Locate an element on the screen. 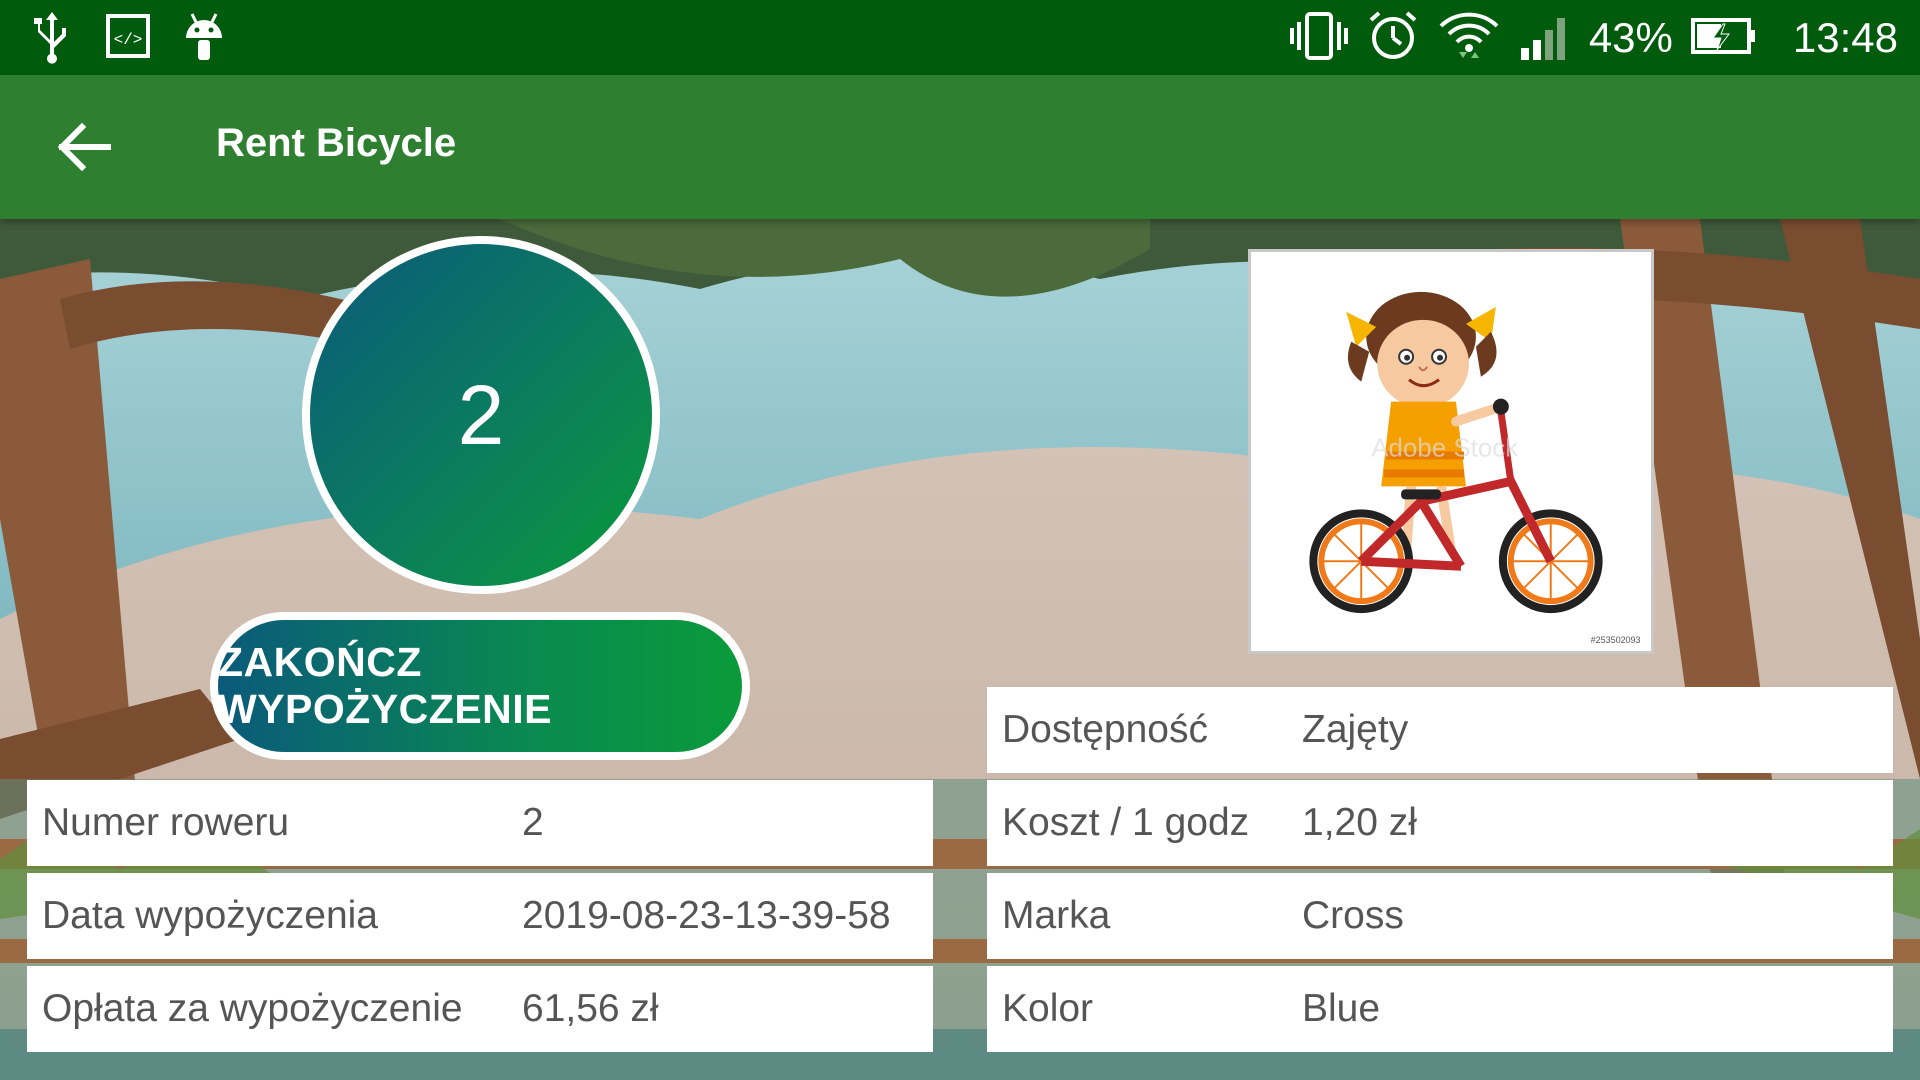 This screenshot has width=1920, height=1080. usb-icon is located at coordinates (52, 38).